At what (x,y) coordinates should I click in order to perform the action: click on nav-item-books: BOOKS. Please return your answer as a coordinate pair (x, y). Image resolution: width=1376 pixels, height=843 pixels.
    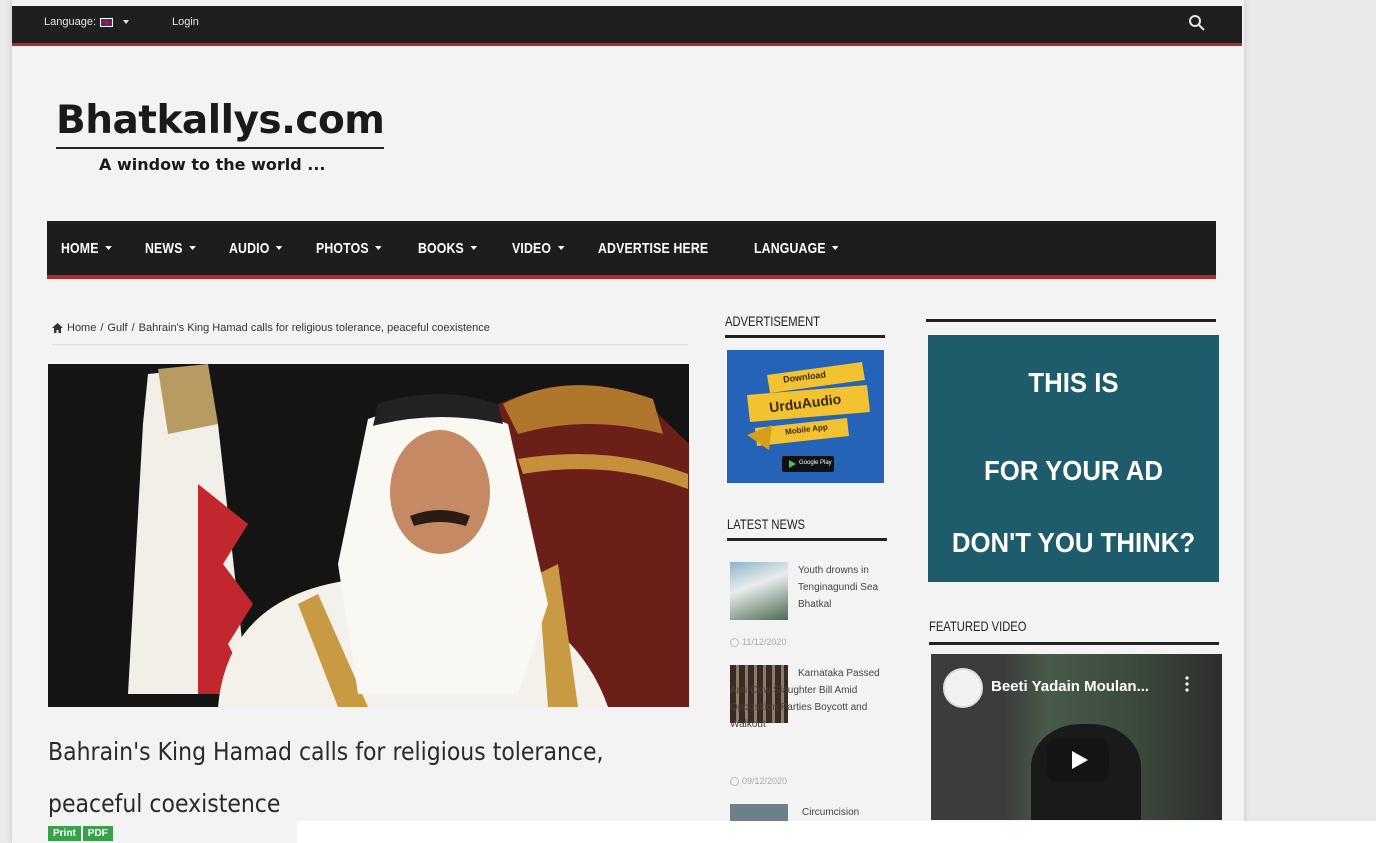
    Looking at the image, I should click on (448, 248).